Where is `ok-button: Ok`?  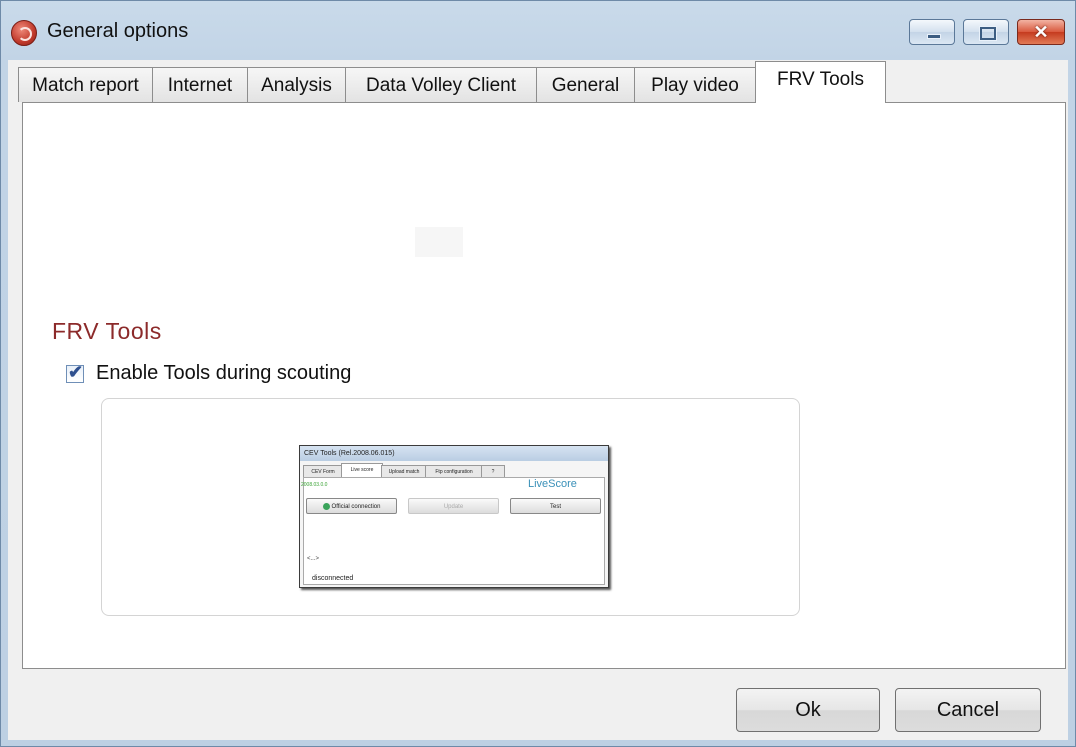
ok-button: Ok is located at coordinates (808, 710).